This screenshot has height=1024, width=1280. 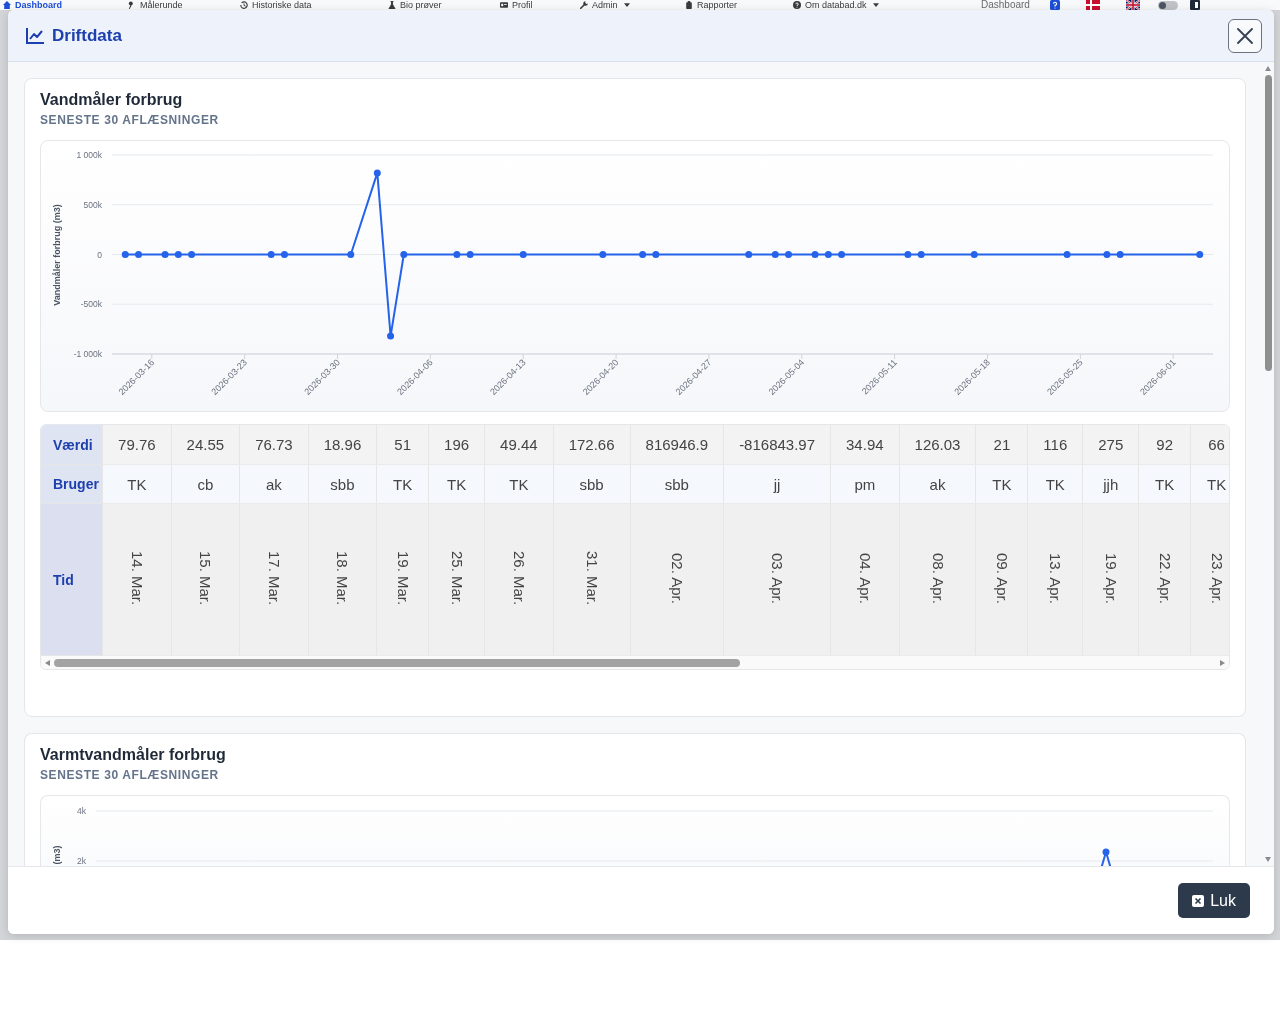 I want to click on scroll-up-icon, so click(x=1268, y=68).